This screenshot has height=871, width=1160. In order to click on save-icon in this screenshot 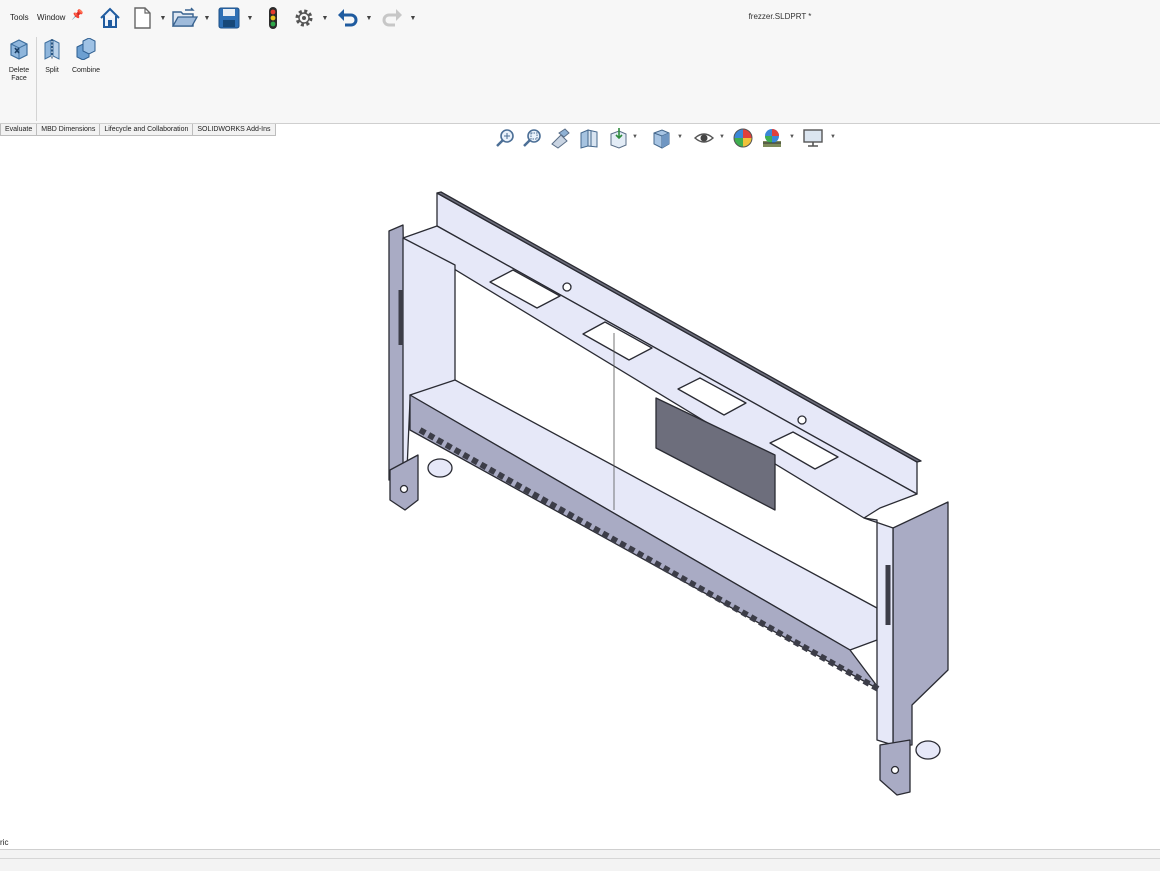, I will do `click(229, 18)`.